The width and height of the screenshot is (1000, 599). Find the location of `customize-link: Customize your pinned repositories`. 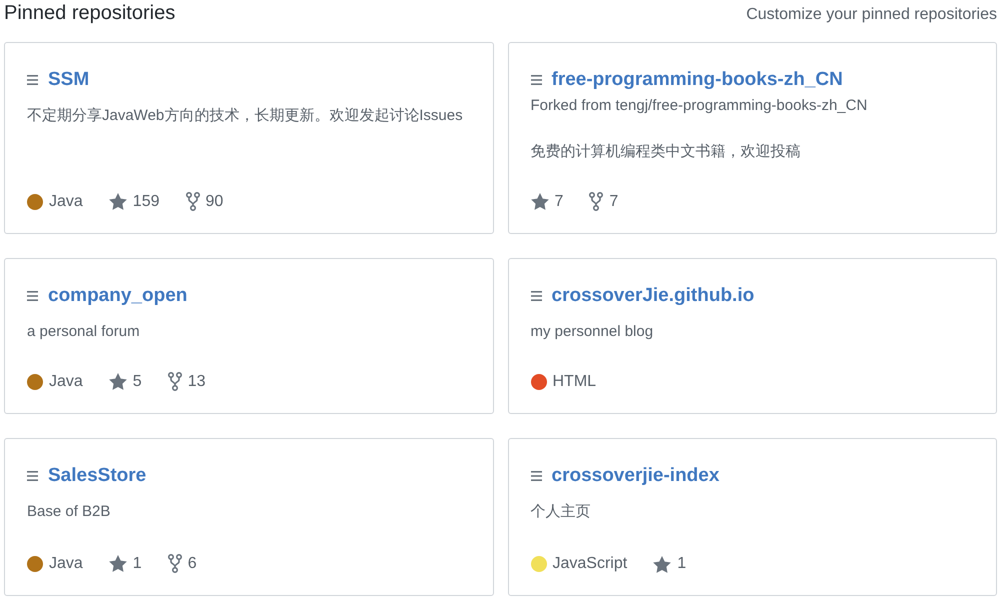

customize-link: Customize your pinned repositories is located at coordinates (871, 15).